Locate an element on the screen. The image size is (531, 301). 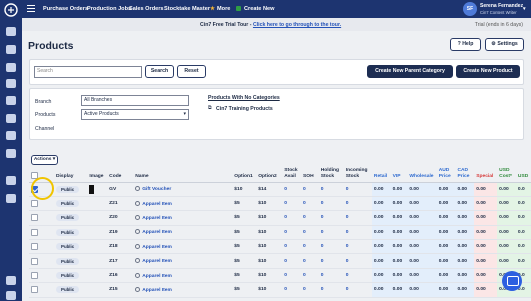
create-product-button: Create New Product is located at coordinates (488, 71).